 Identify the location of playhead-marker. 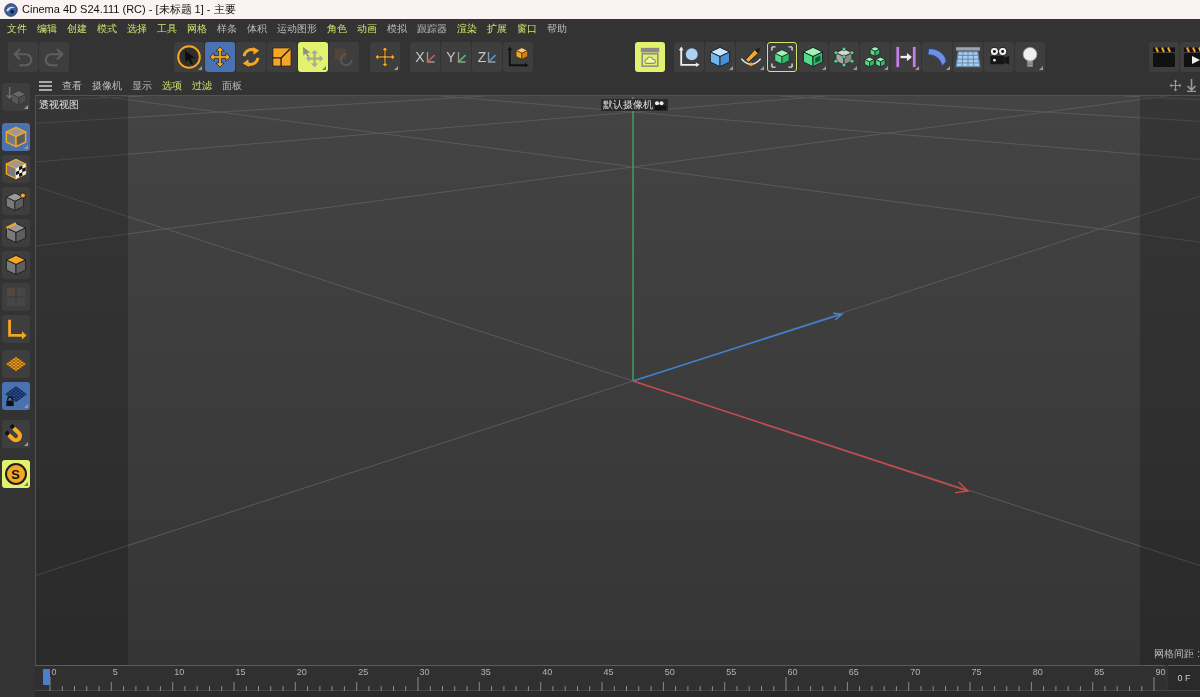
(46, 677).